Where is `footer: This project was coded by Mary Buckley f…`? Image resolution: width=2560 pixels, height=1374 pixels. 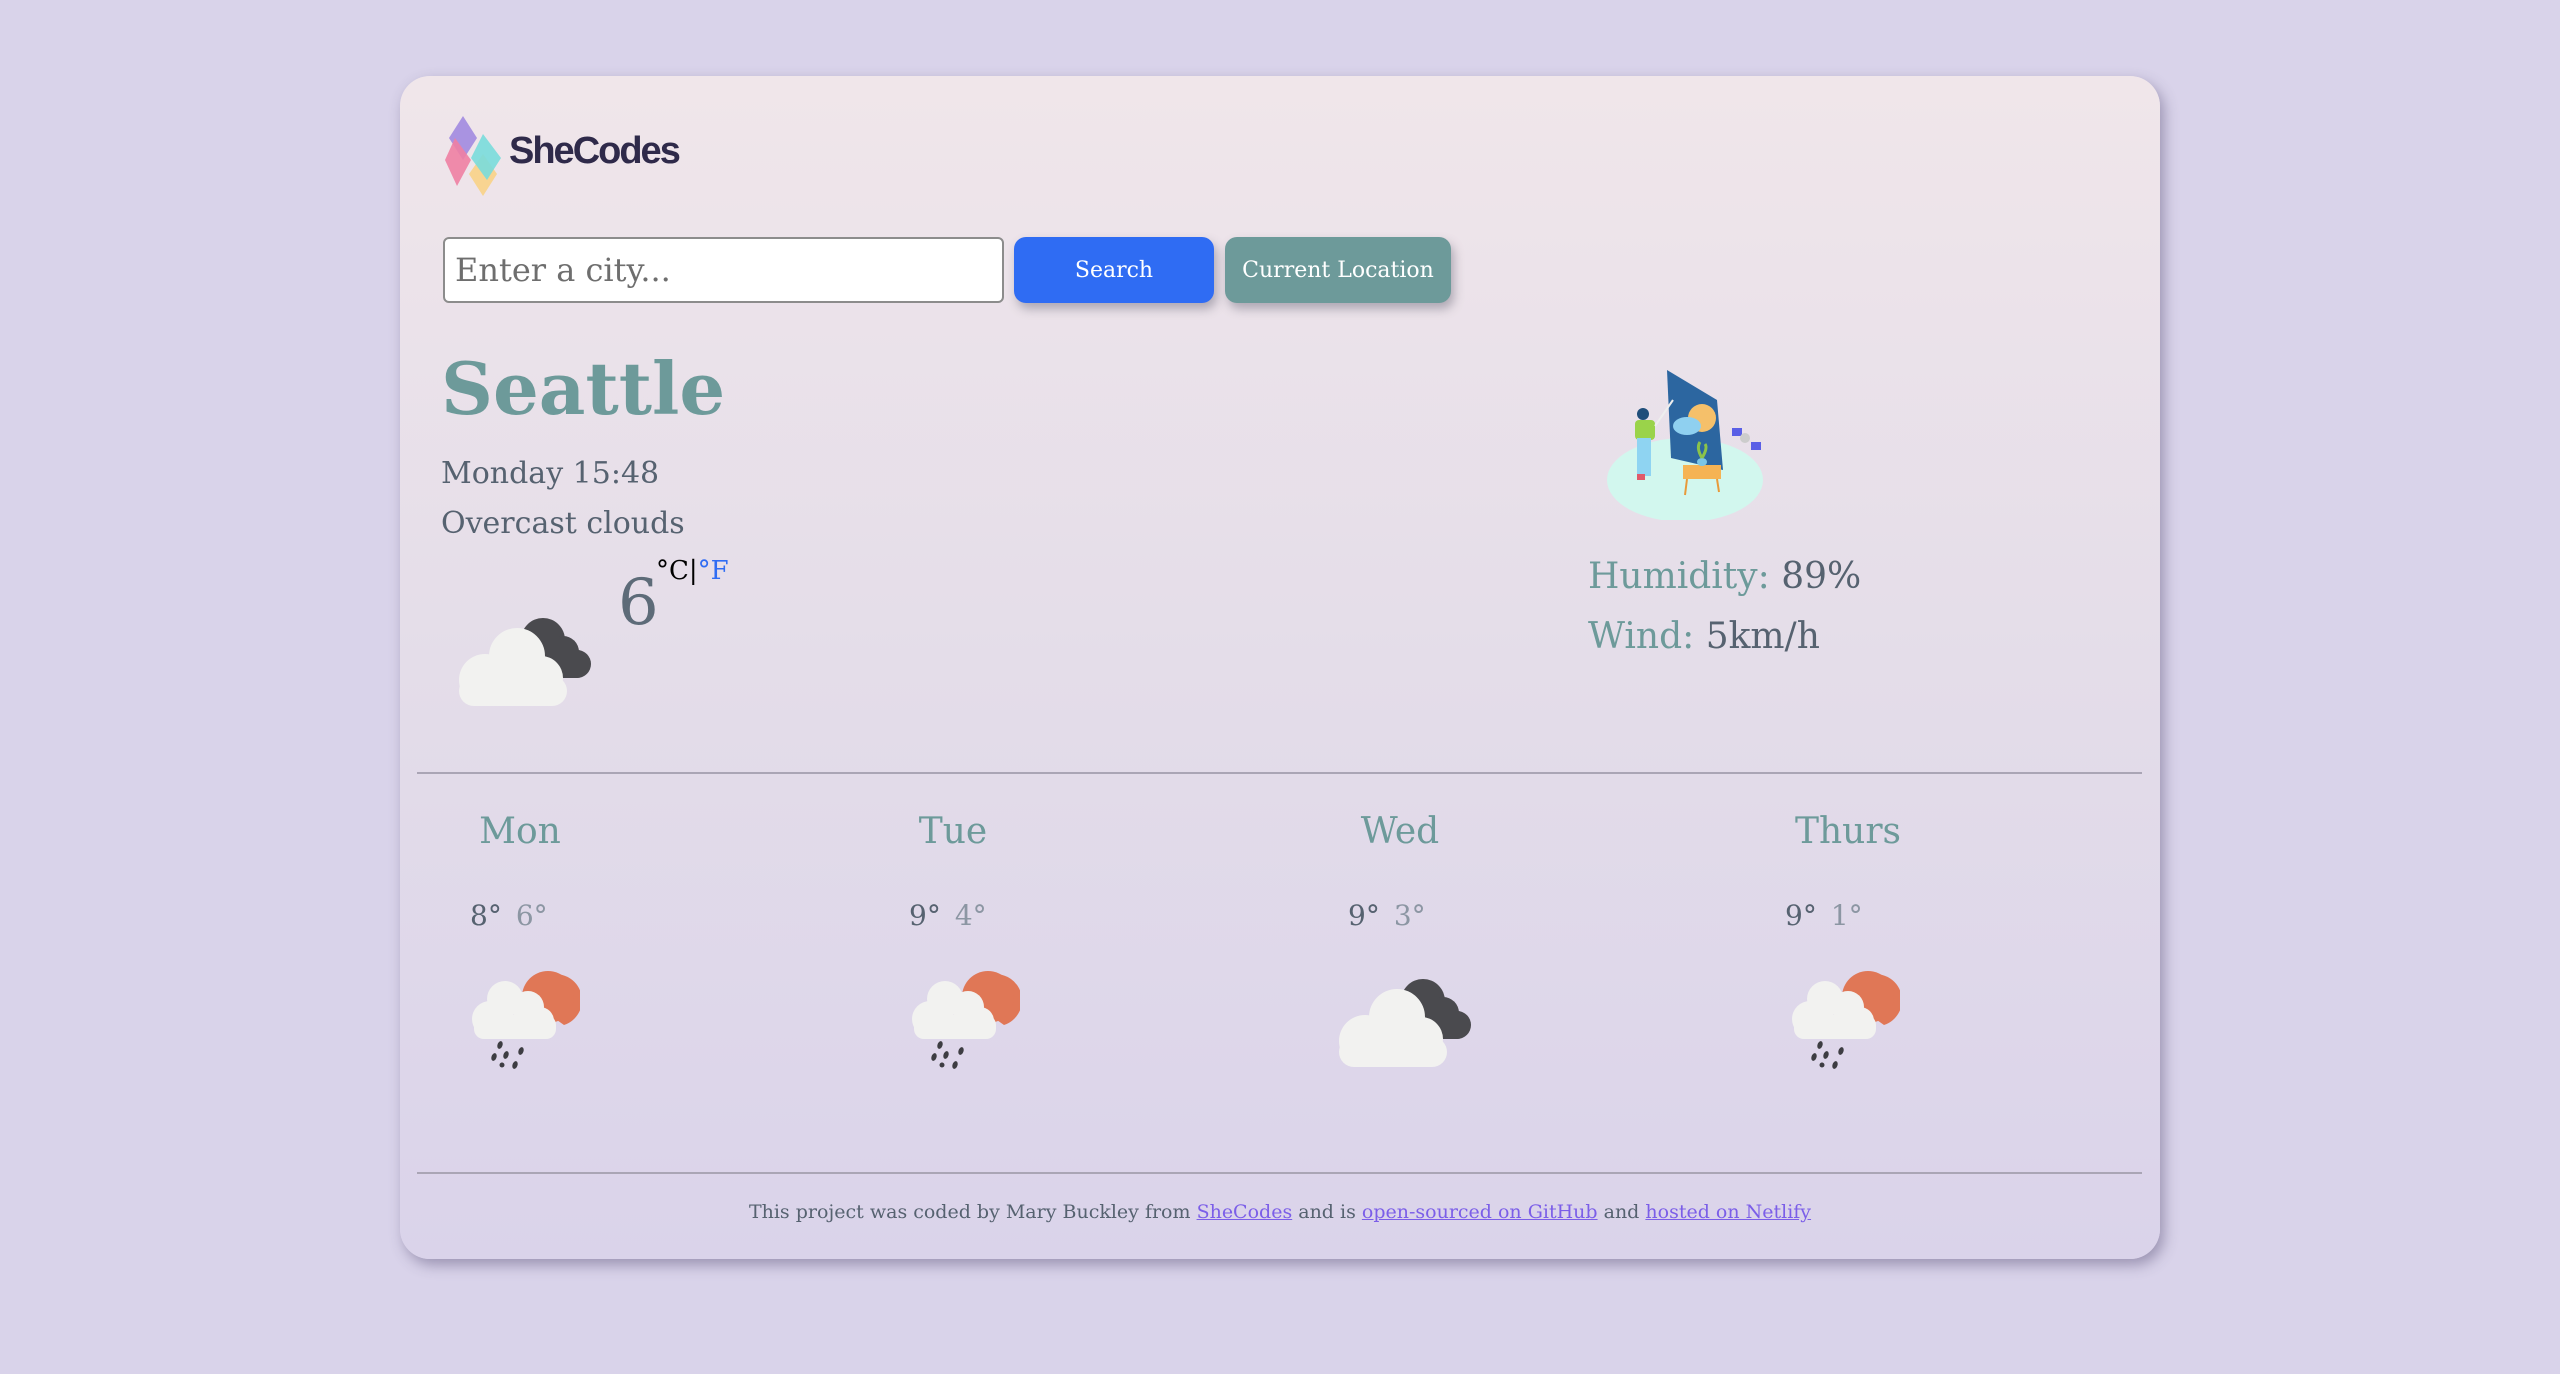
footer: This project was coded by Mary Buckley f… is located at coordinates (1280, 1212).